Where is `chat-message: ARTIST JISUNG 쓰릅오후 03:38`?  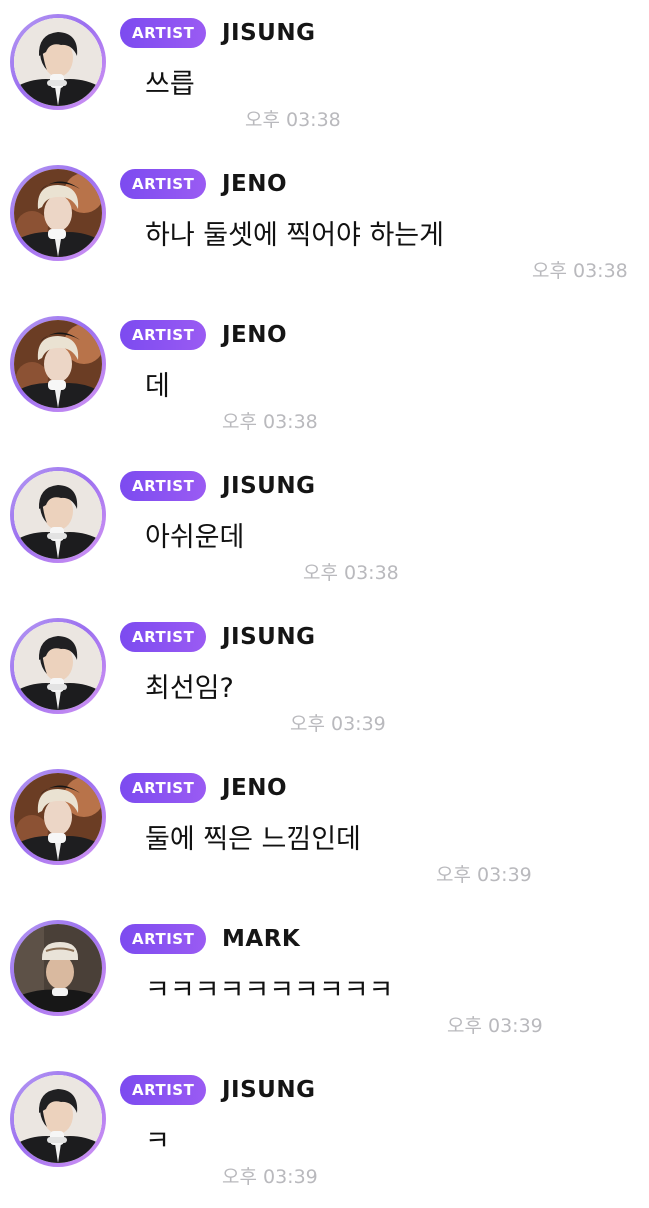
chat-message: ARTIST JISUNG 쓰릅오후 03:38 is located at coordinates (324, 75).